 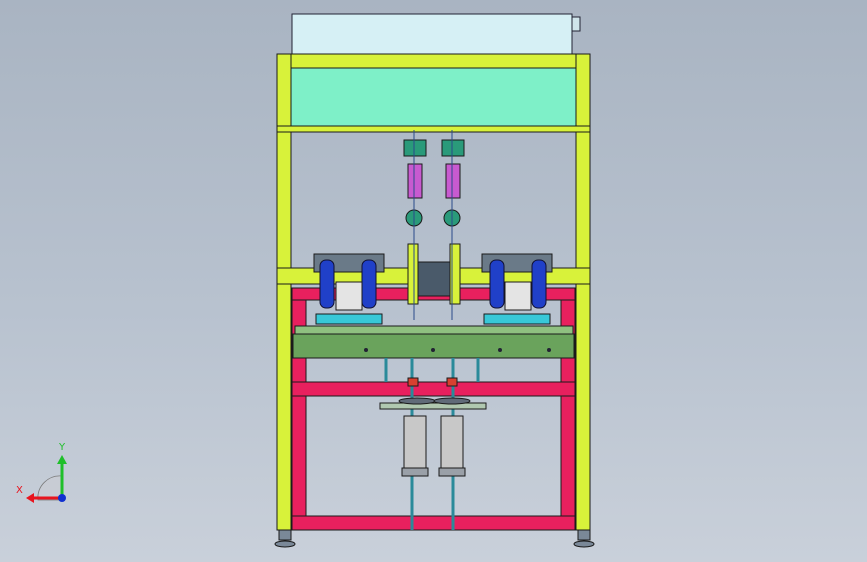 I want to click on top-enclosure-box, so click(x=436, y=34).